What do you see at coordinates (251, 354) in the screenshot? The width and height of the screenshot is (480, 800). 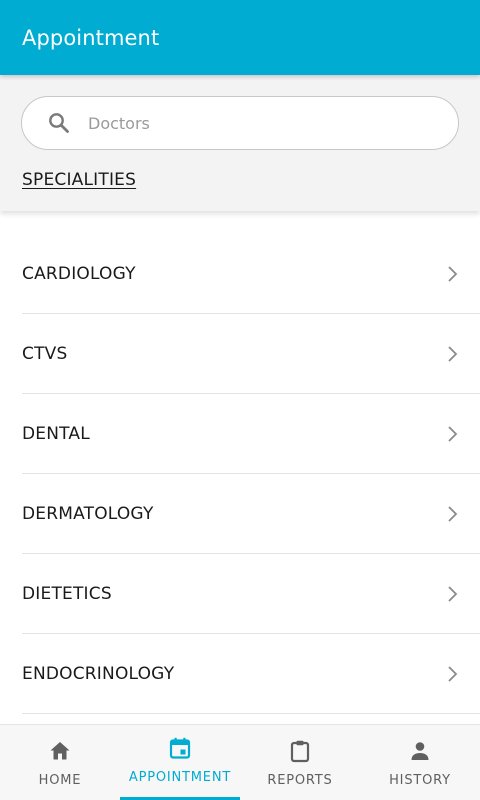 I see `list-item: CTVS` at bounding box center [251, 354].